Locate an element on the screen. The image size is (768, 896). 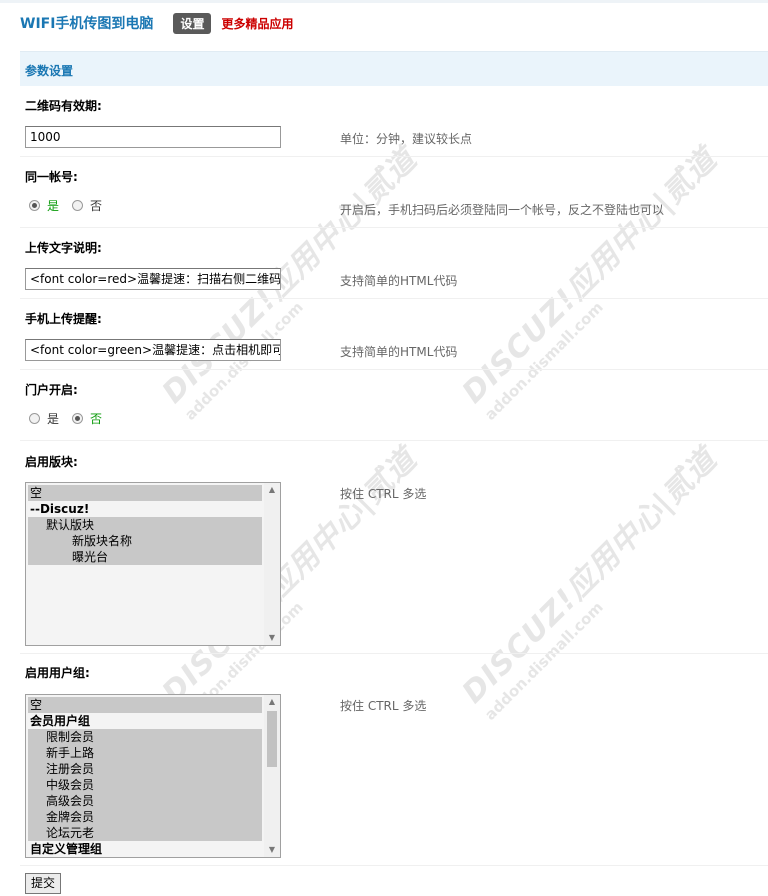
same-account-label: 同一帐号: is located at coordinates (51, 177).